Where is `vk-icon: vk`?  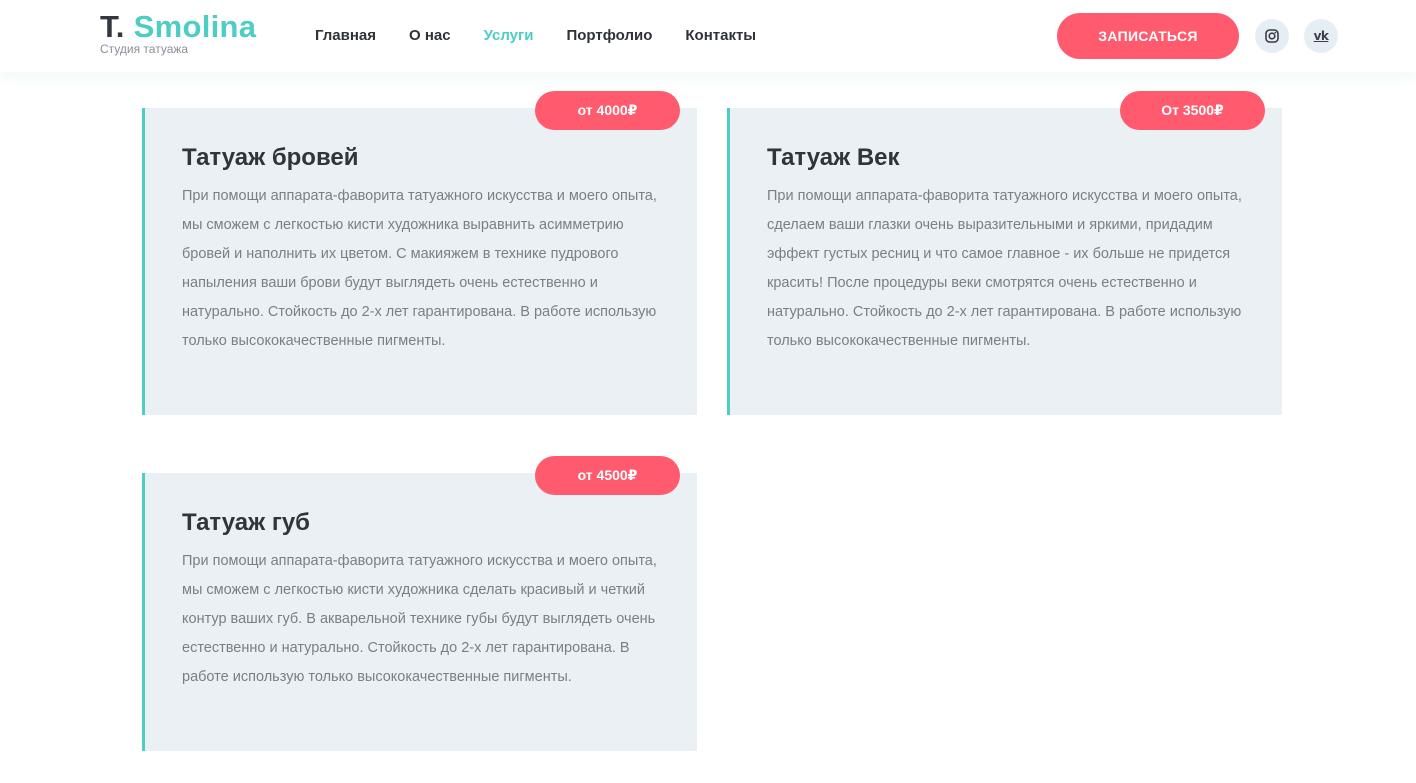 vk-icon: vk is located at coordinates (1321, 36).